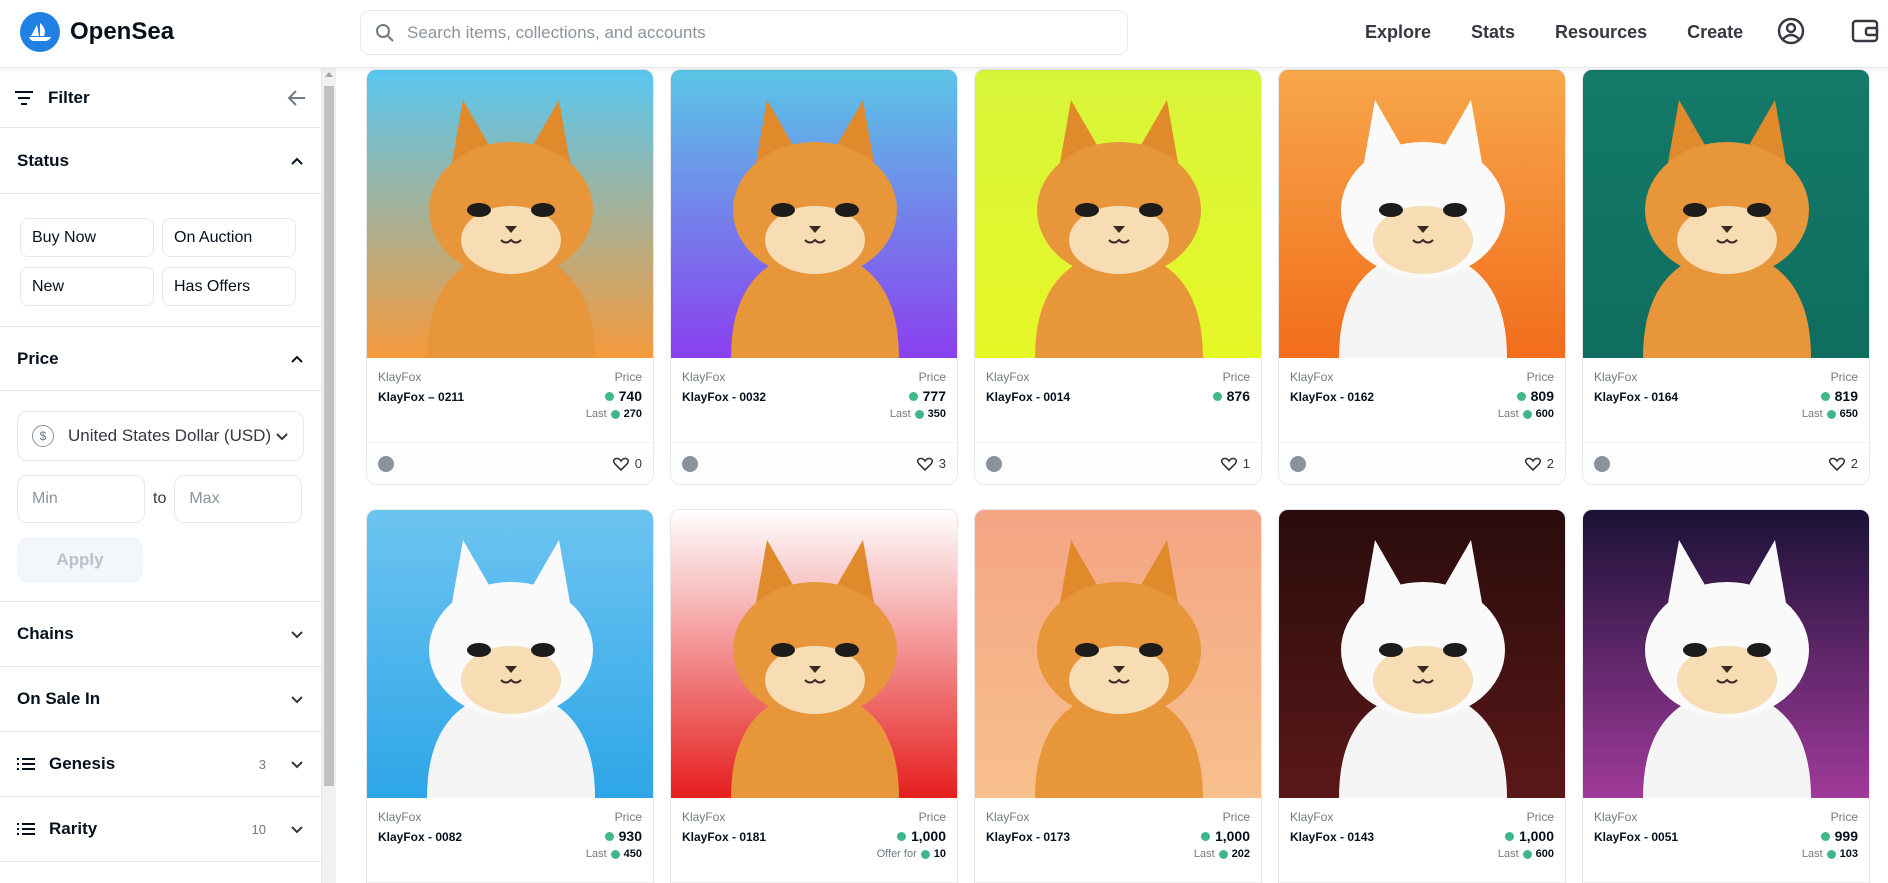 This screenshot has width=1888, height=883. Describe the element at coordinates (385, 32) in the screenshot. I see `search-icon` at that location.